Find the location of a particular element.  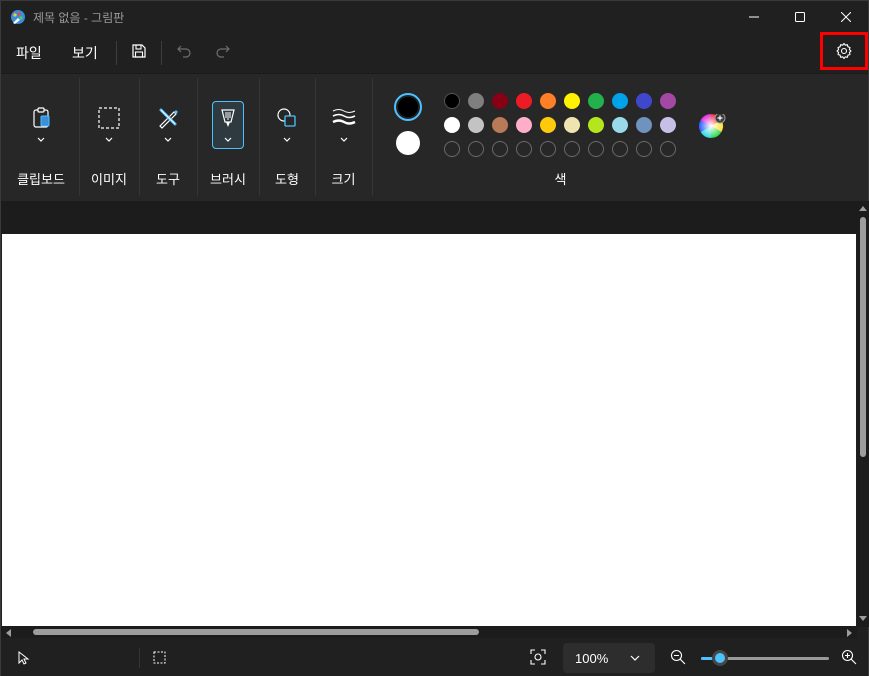

selection-size-icon is located at coordinates (159, 657).